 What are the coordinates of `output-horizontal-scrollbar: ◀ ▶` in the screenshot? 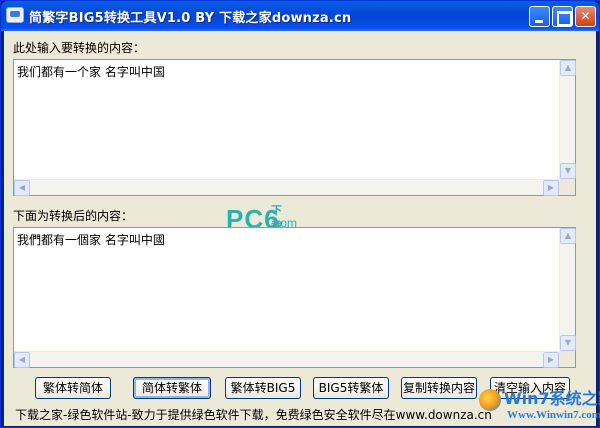 It's located at (286, 359).